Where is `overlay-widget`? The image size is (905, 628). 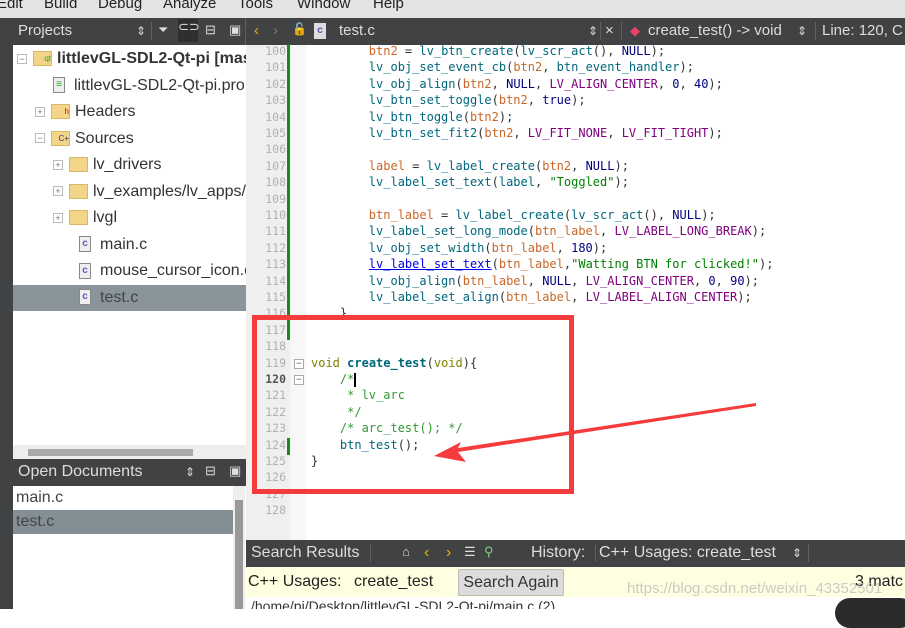
overlay-widget is located at coordinates (870, 613).